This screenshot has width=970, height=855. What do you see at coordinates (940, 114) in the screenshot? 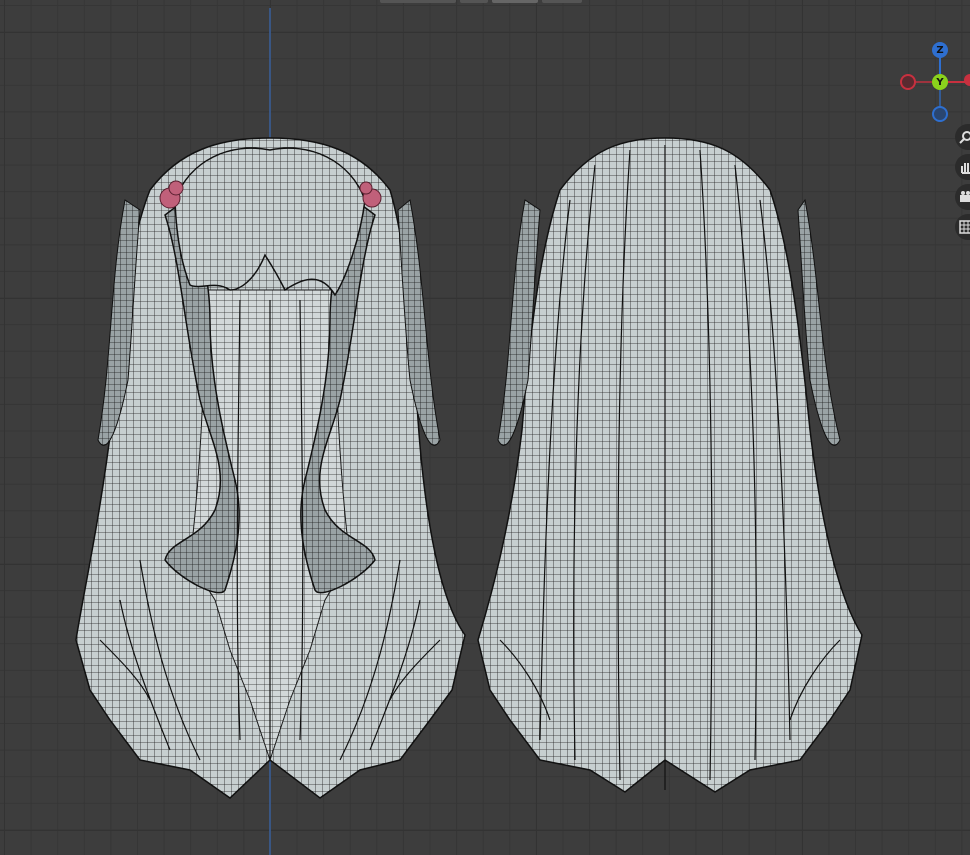
I see `neg-z-axis-dot` at bounding box center [940, 114].